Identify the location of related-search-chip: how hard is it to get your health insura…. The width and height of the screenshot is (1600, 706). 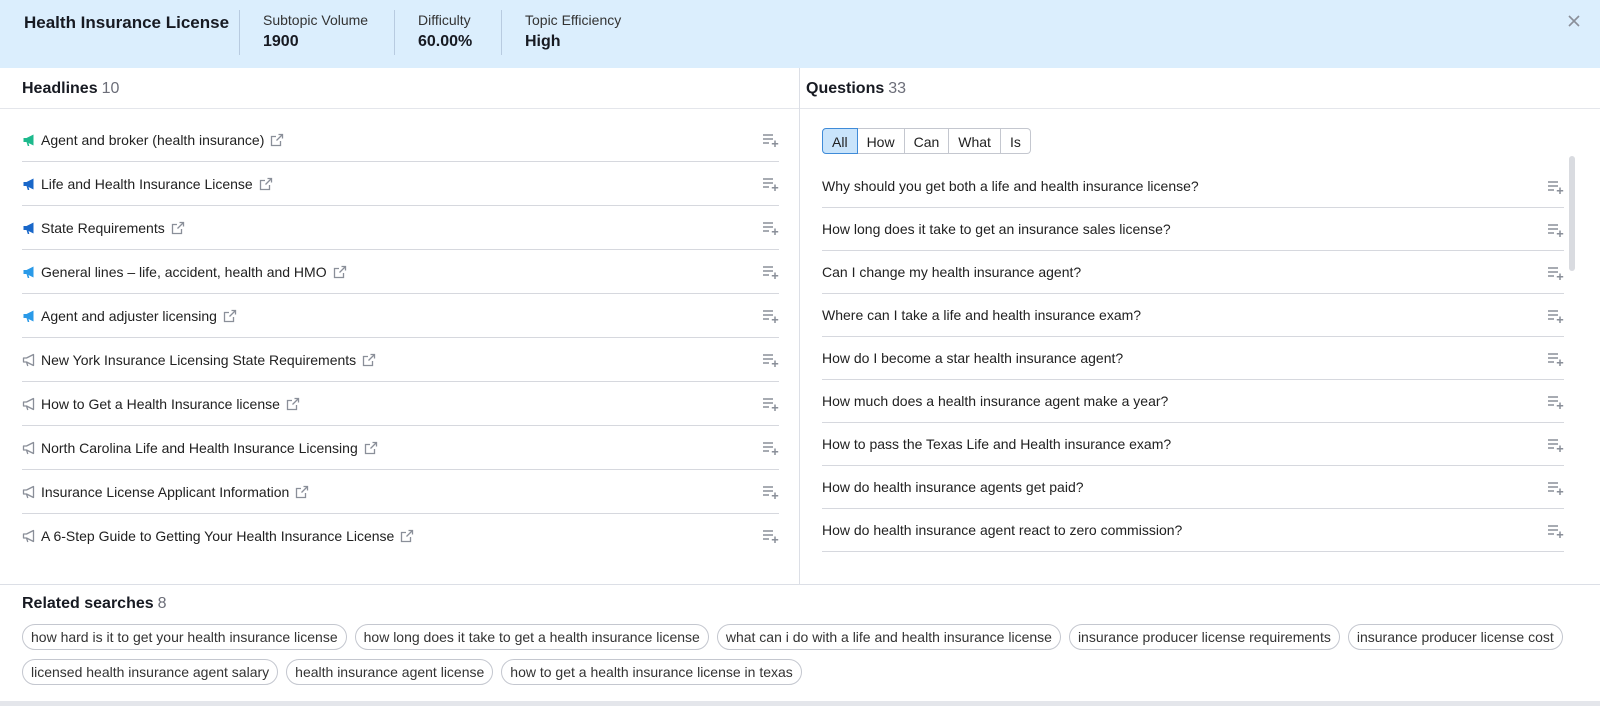
(184, 637).